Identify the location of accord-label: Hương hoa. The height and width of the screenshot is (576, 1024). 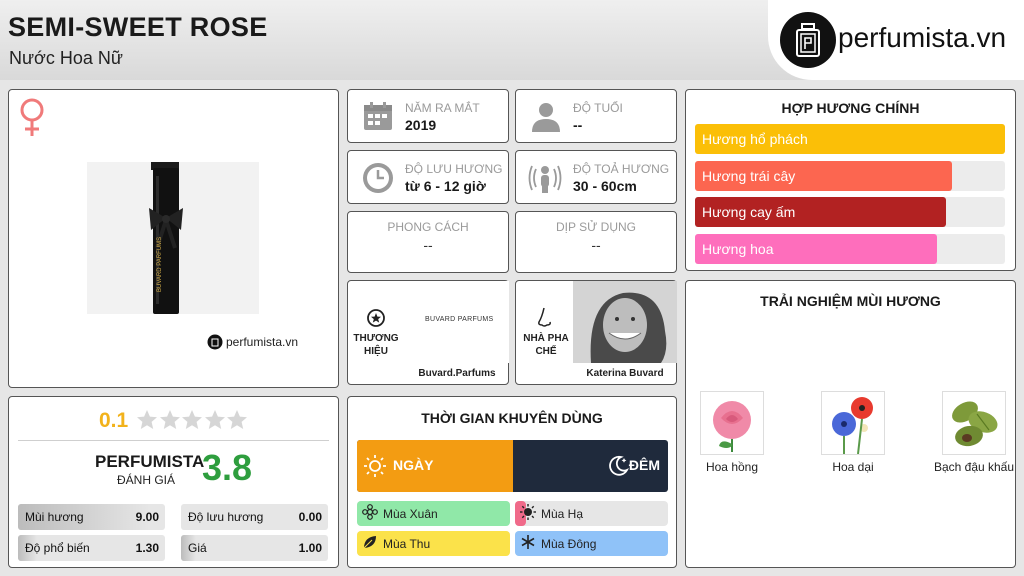
(738, 248).